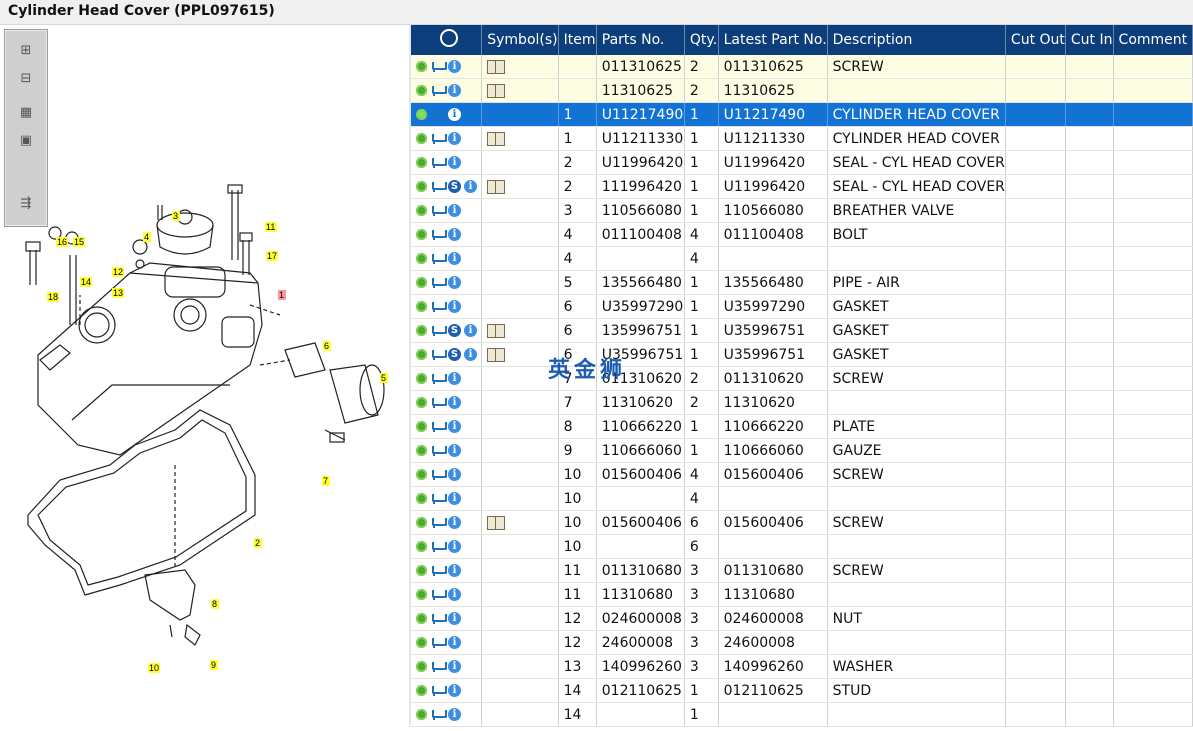 The width and height of the screenshot is (1193, 731). I want to click on zoom-in-button: ⊞, so click(26, 51).